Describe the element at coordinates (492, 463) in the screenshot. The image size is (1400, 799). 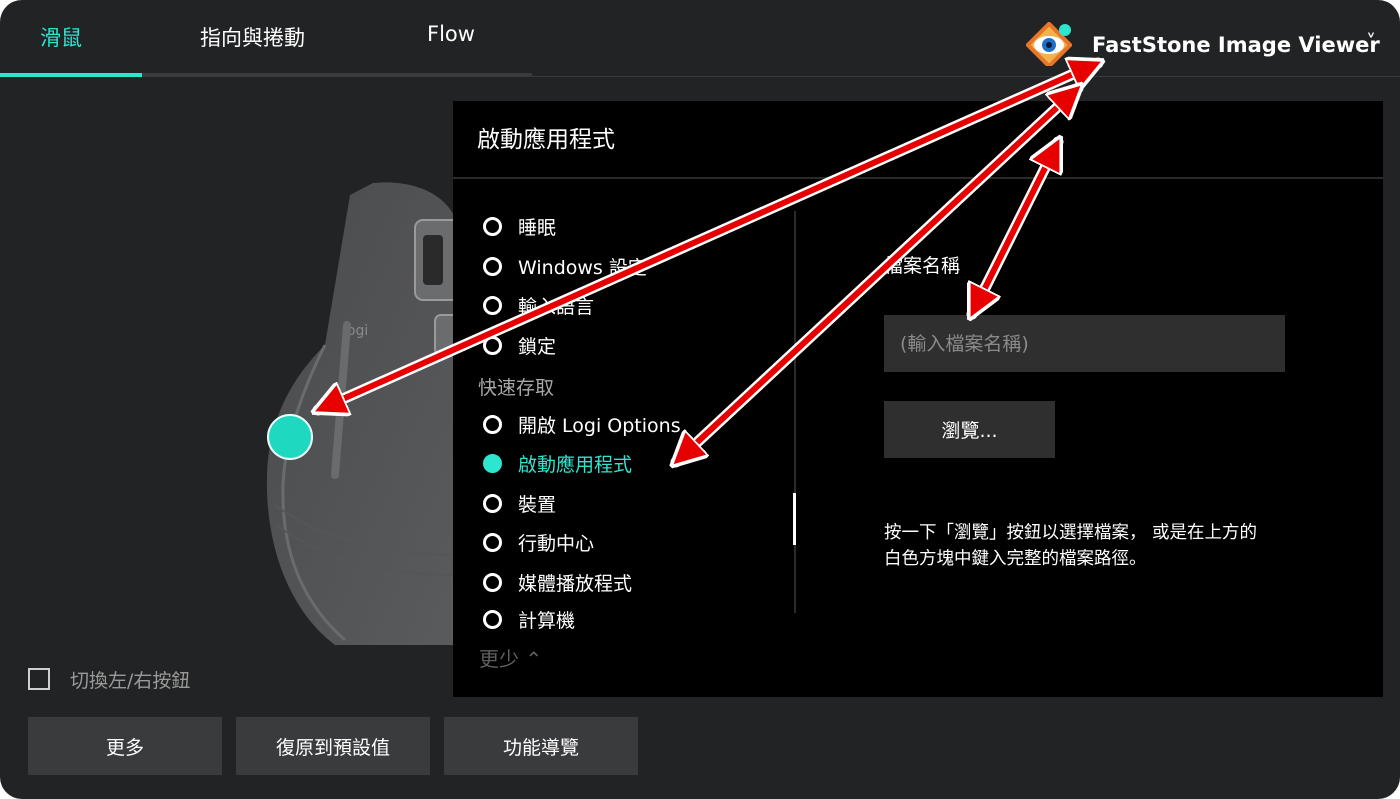
I see `radio-selected-icon` at that location.